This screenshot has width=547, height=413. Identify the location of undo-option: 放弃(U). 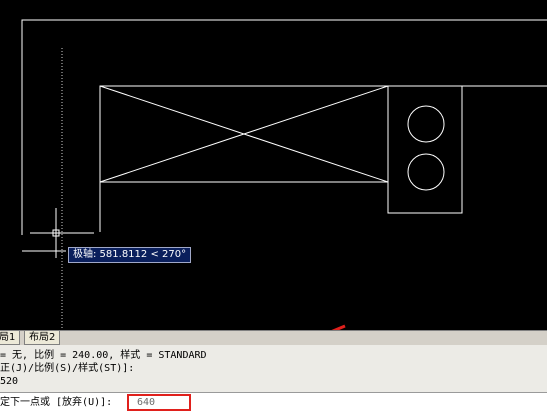
(81, 402).